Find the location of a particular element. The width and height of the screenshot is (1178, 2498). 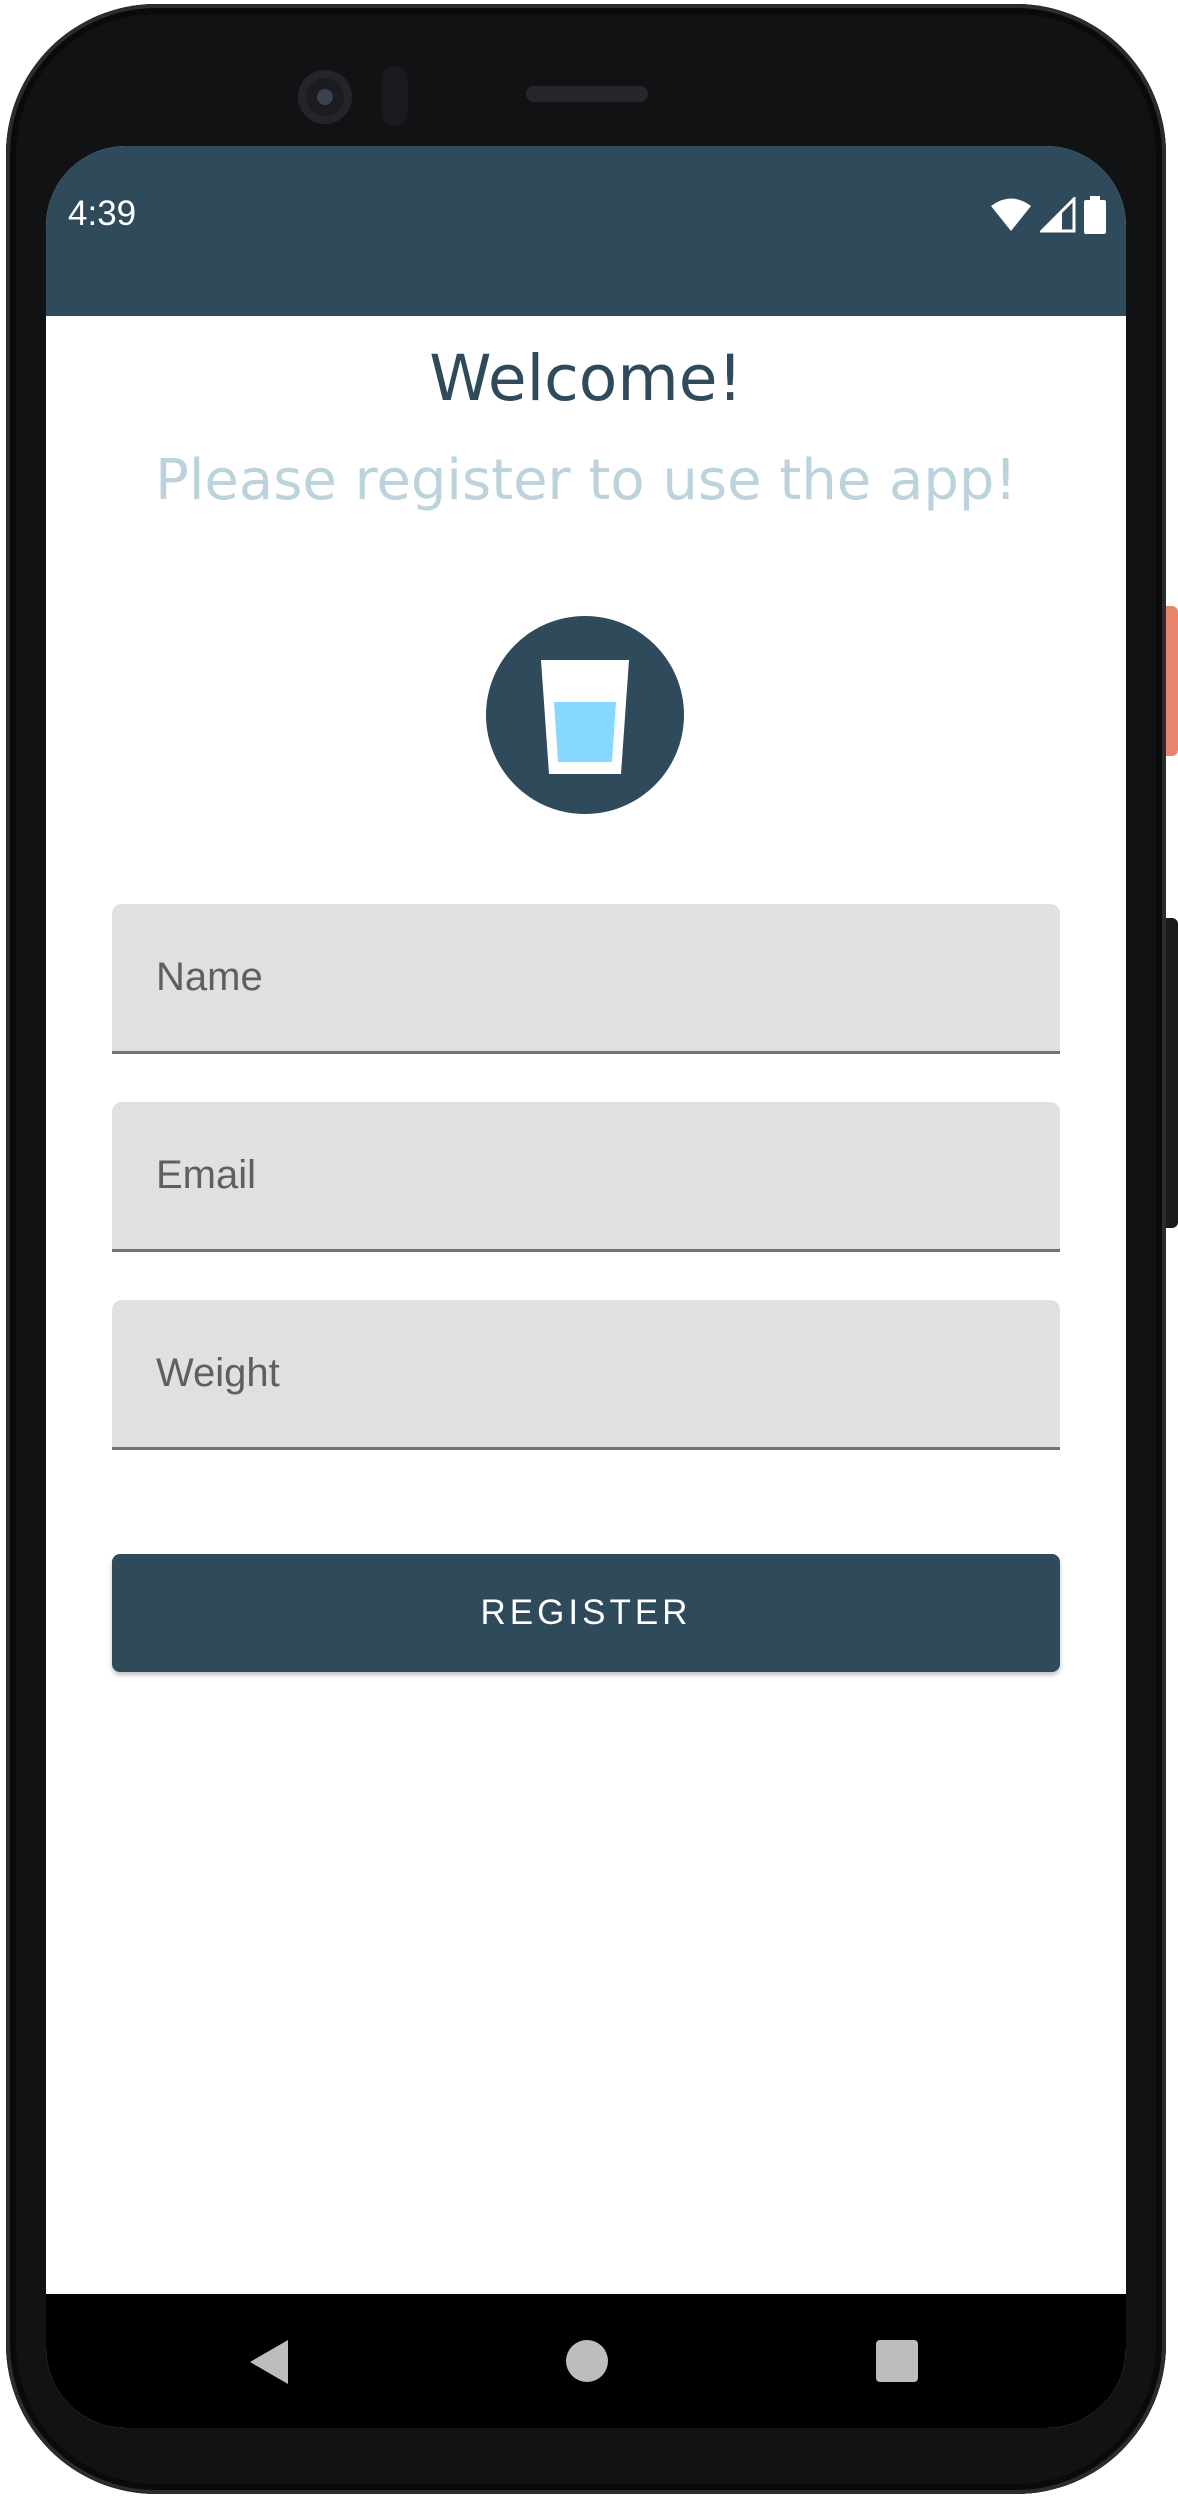

earpiece-speaker is located at coordinates (587, 94).